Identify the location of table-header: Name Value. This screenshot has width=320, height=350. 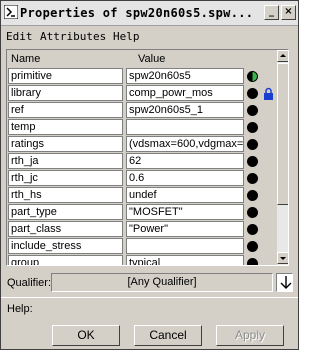
(142, 59).